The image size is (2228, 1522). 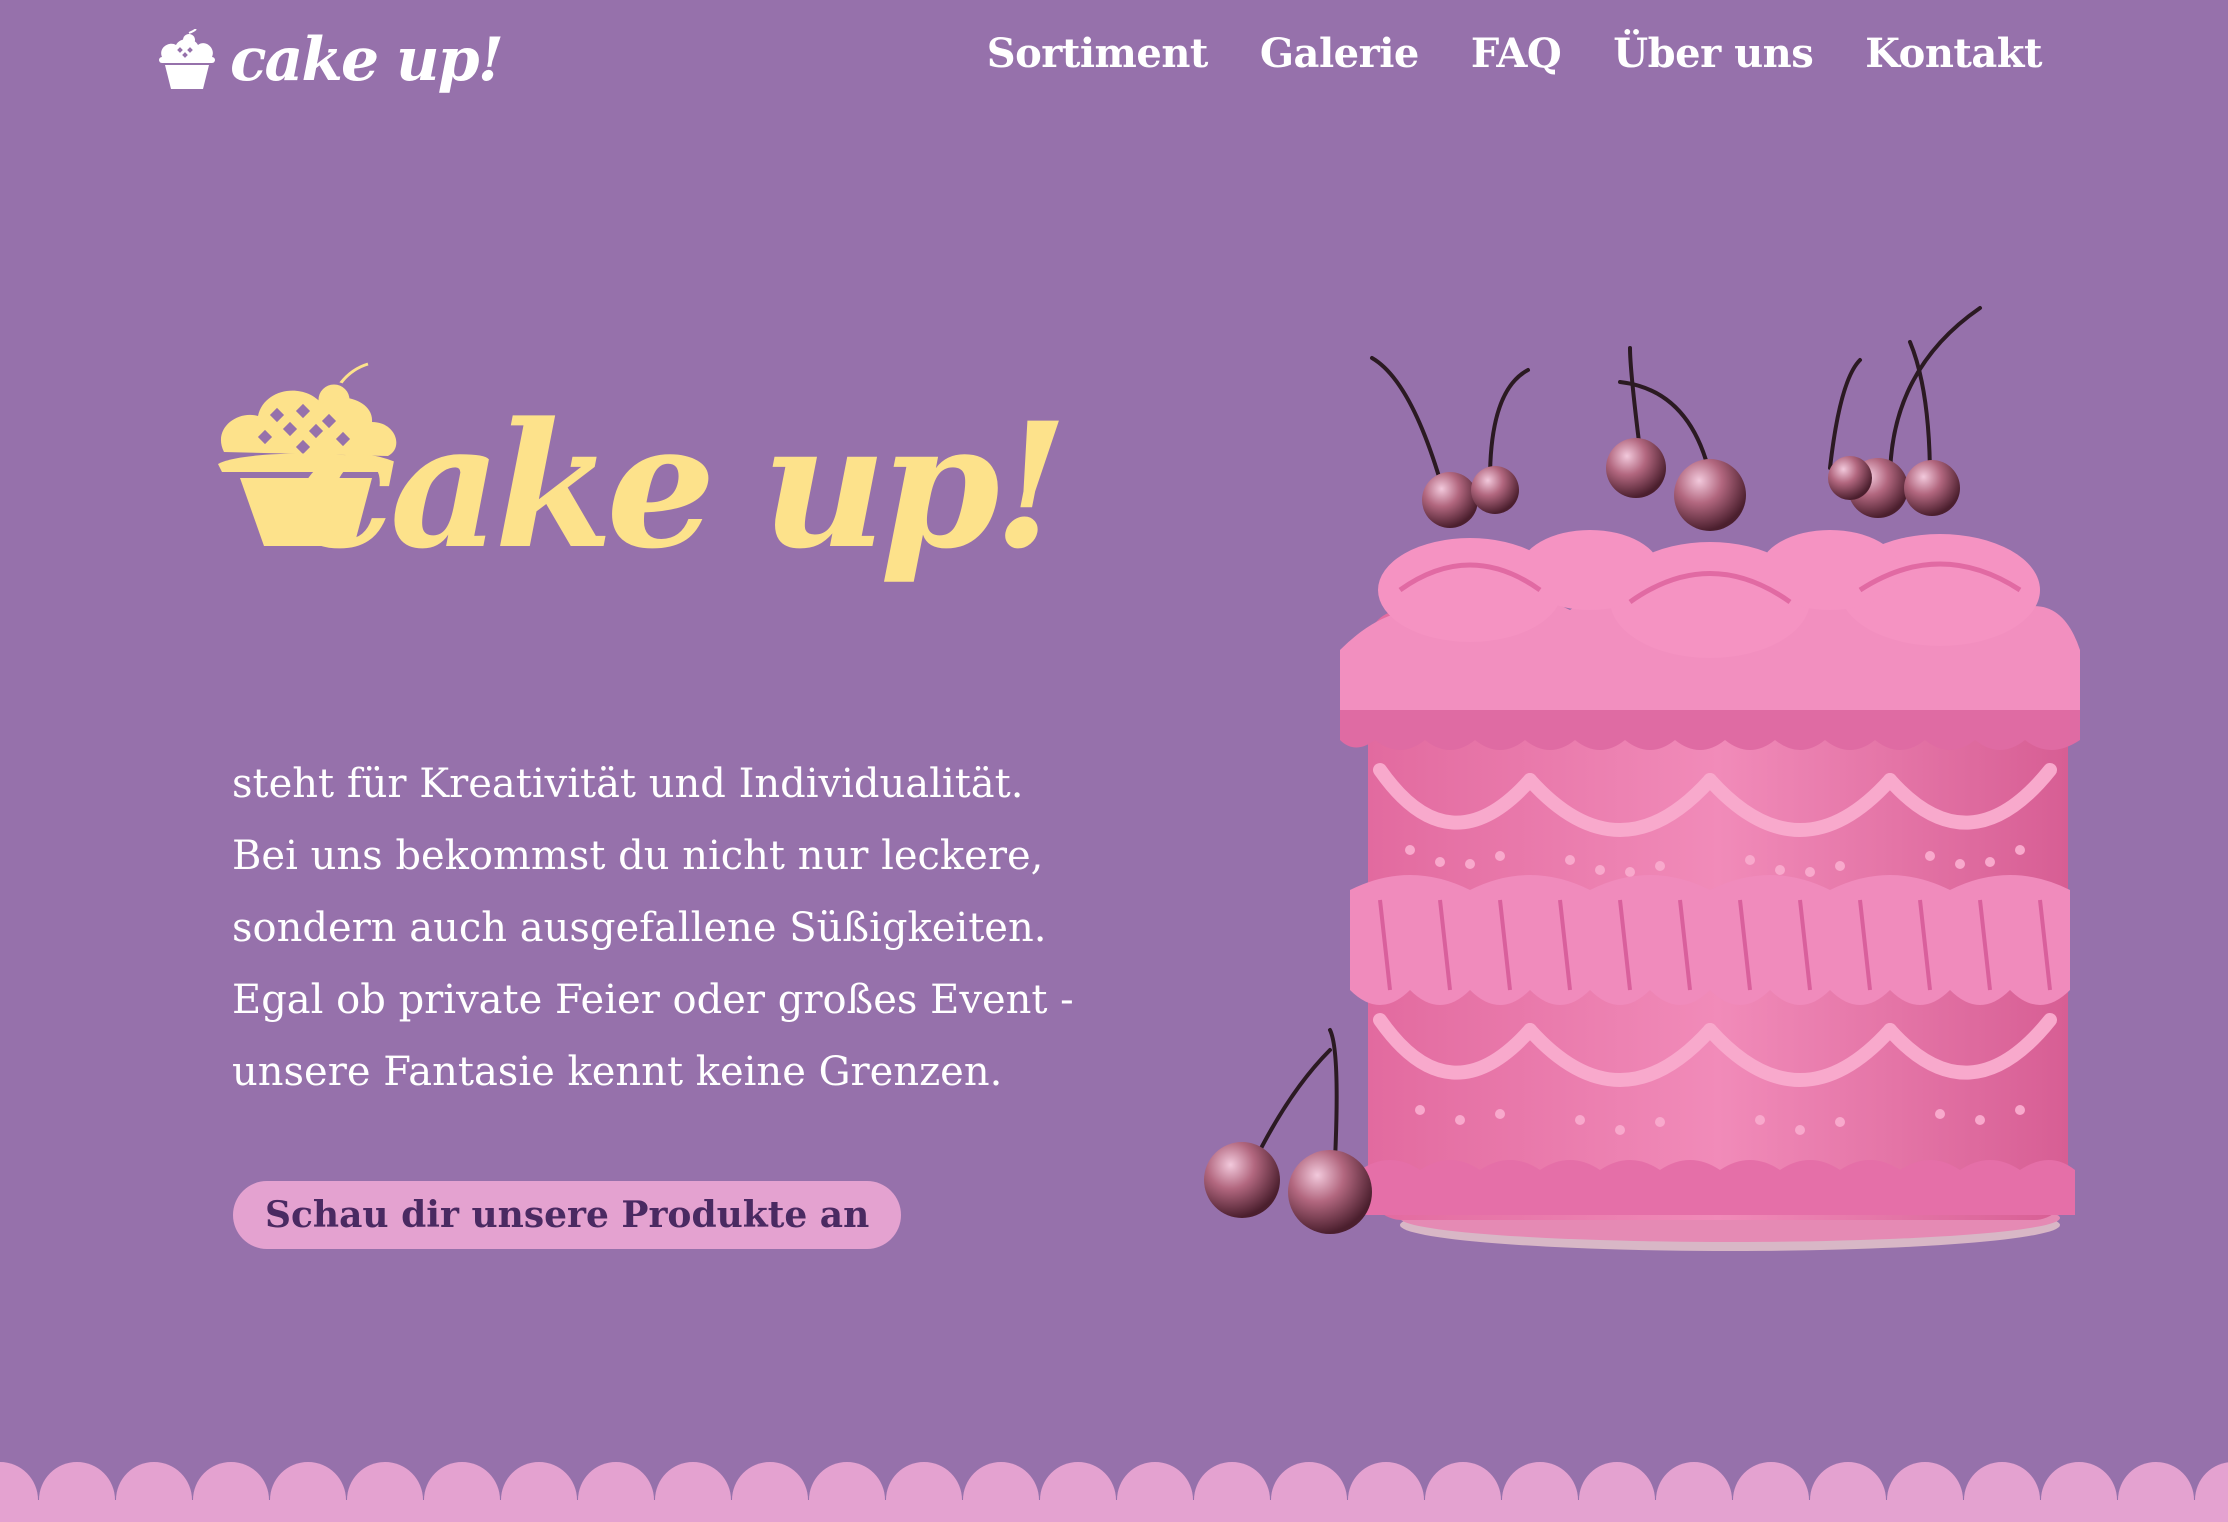 What do you see at coordinates (1953, 53) in the screenshot?
I see `nav-item-kontakt: Kontakt` at bounding box center [1953, 53].